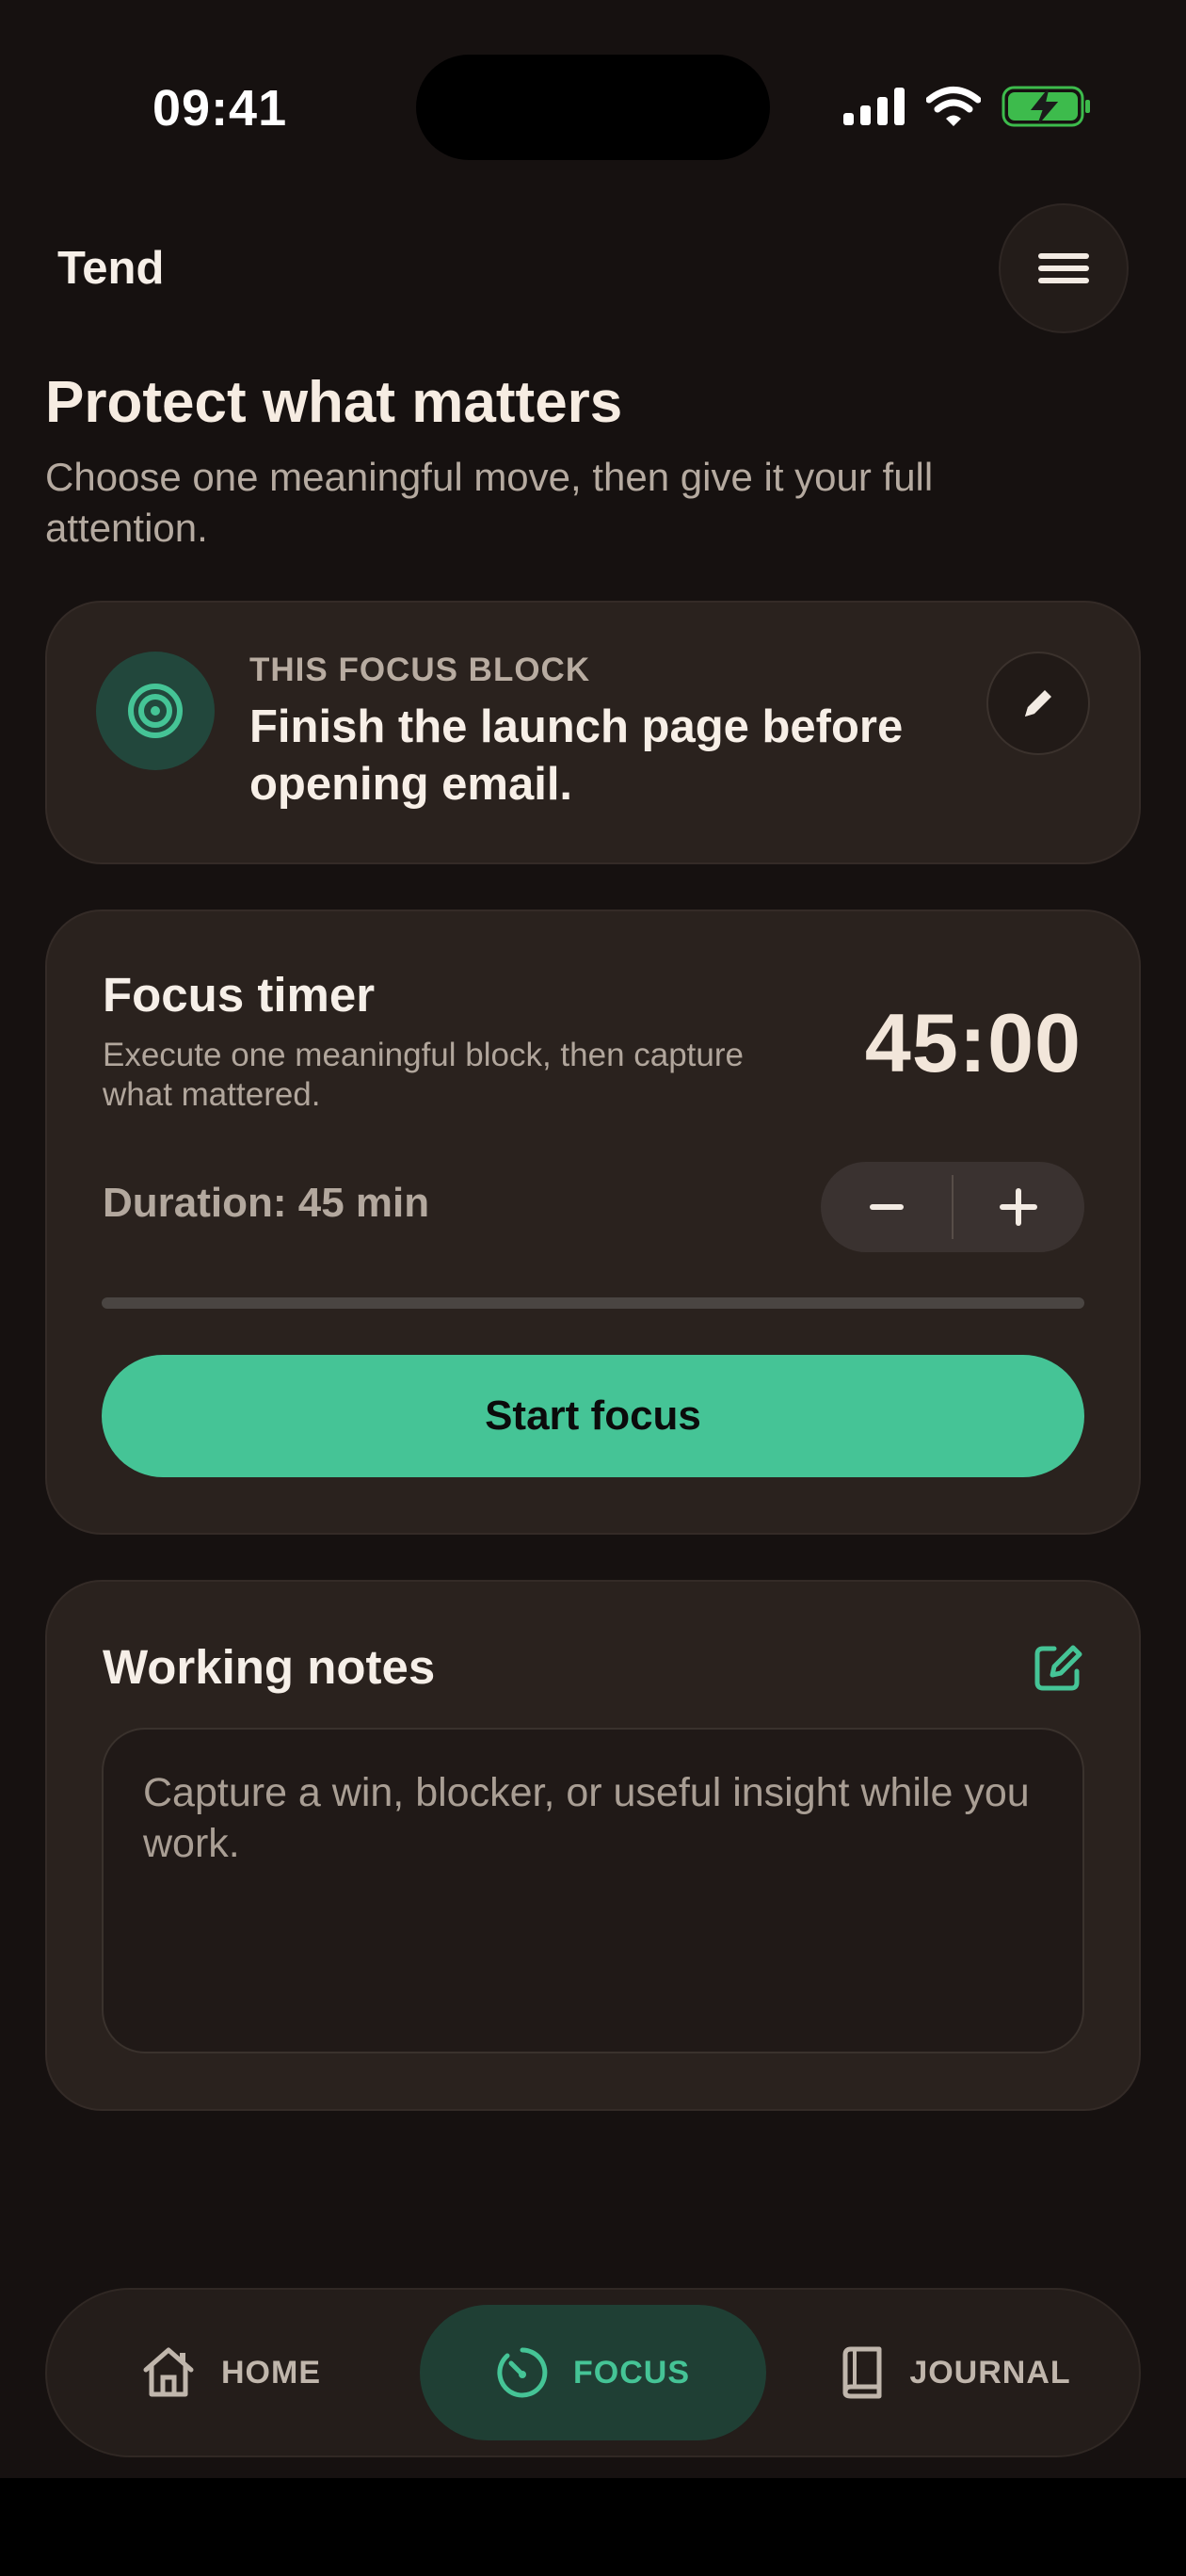  I want to click on edit-focus-button, so click(1038, 703).